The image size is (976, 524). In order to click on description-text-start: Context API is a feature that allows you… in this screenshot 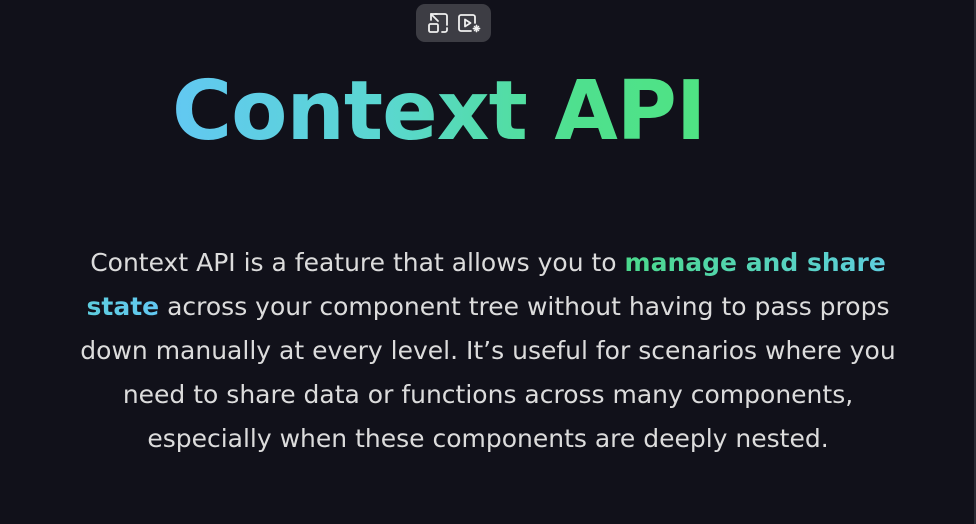, I will do `click(357, 262)`.